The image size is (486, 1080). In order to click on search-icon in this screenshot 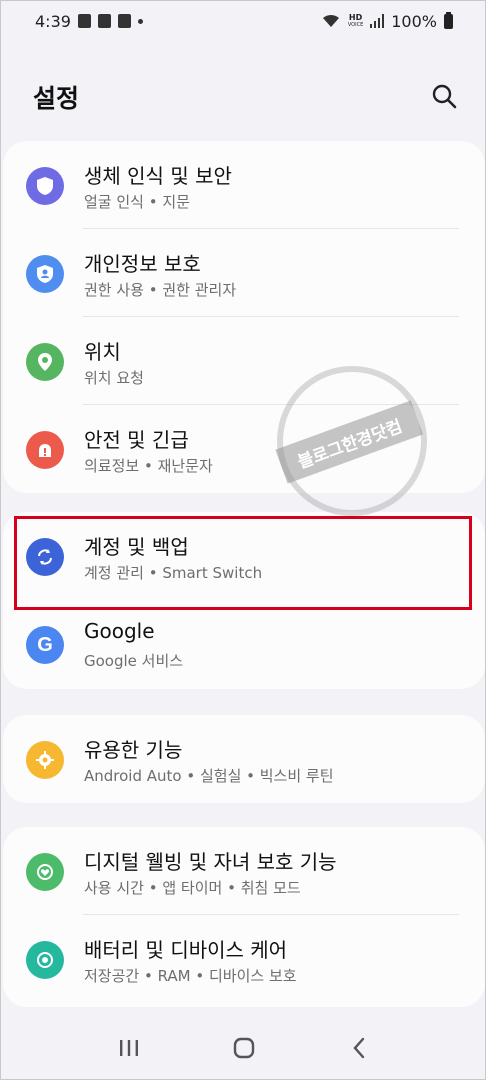, I will do `click(444, 96)`.